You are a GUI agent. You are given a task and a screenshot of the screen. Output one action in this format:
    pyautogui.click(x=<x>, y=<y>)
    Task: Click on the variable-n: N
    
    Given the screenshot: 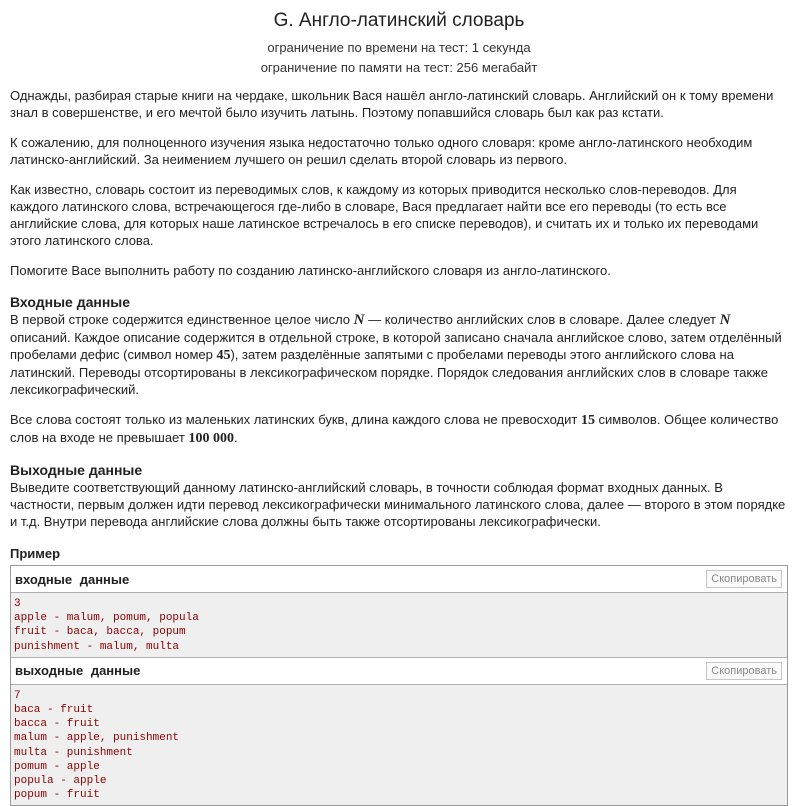 What is the action you would take?
    pyautogui.click(x=359, y=320)
    